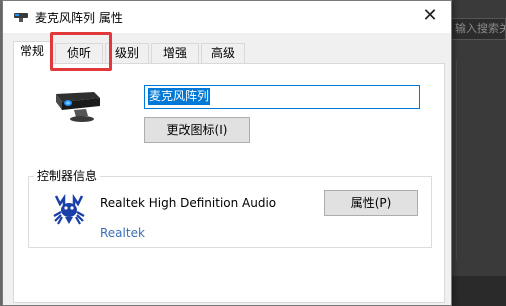 This screenshot has width=506, height=306. I want to click on close-icon: ✕, so click(430, 16).